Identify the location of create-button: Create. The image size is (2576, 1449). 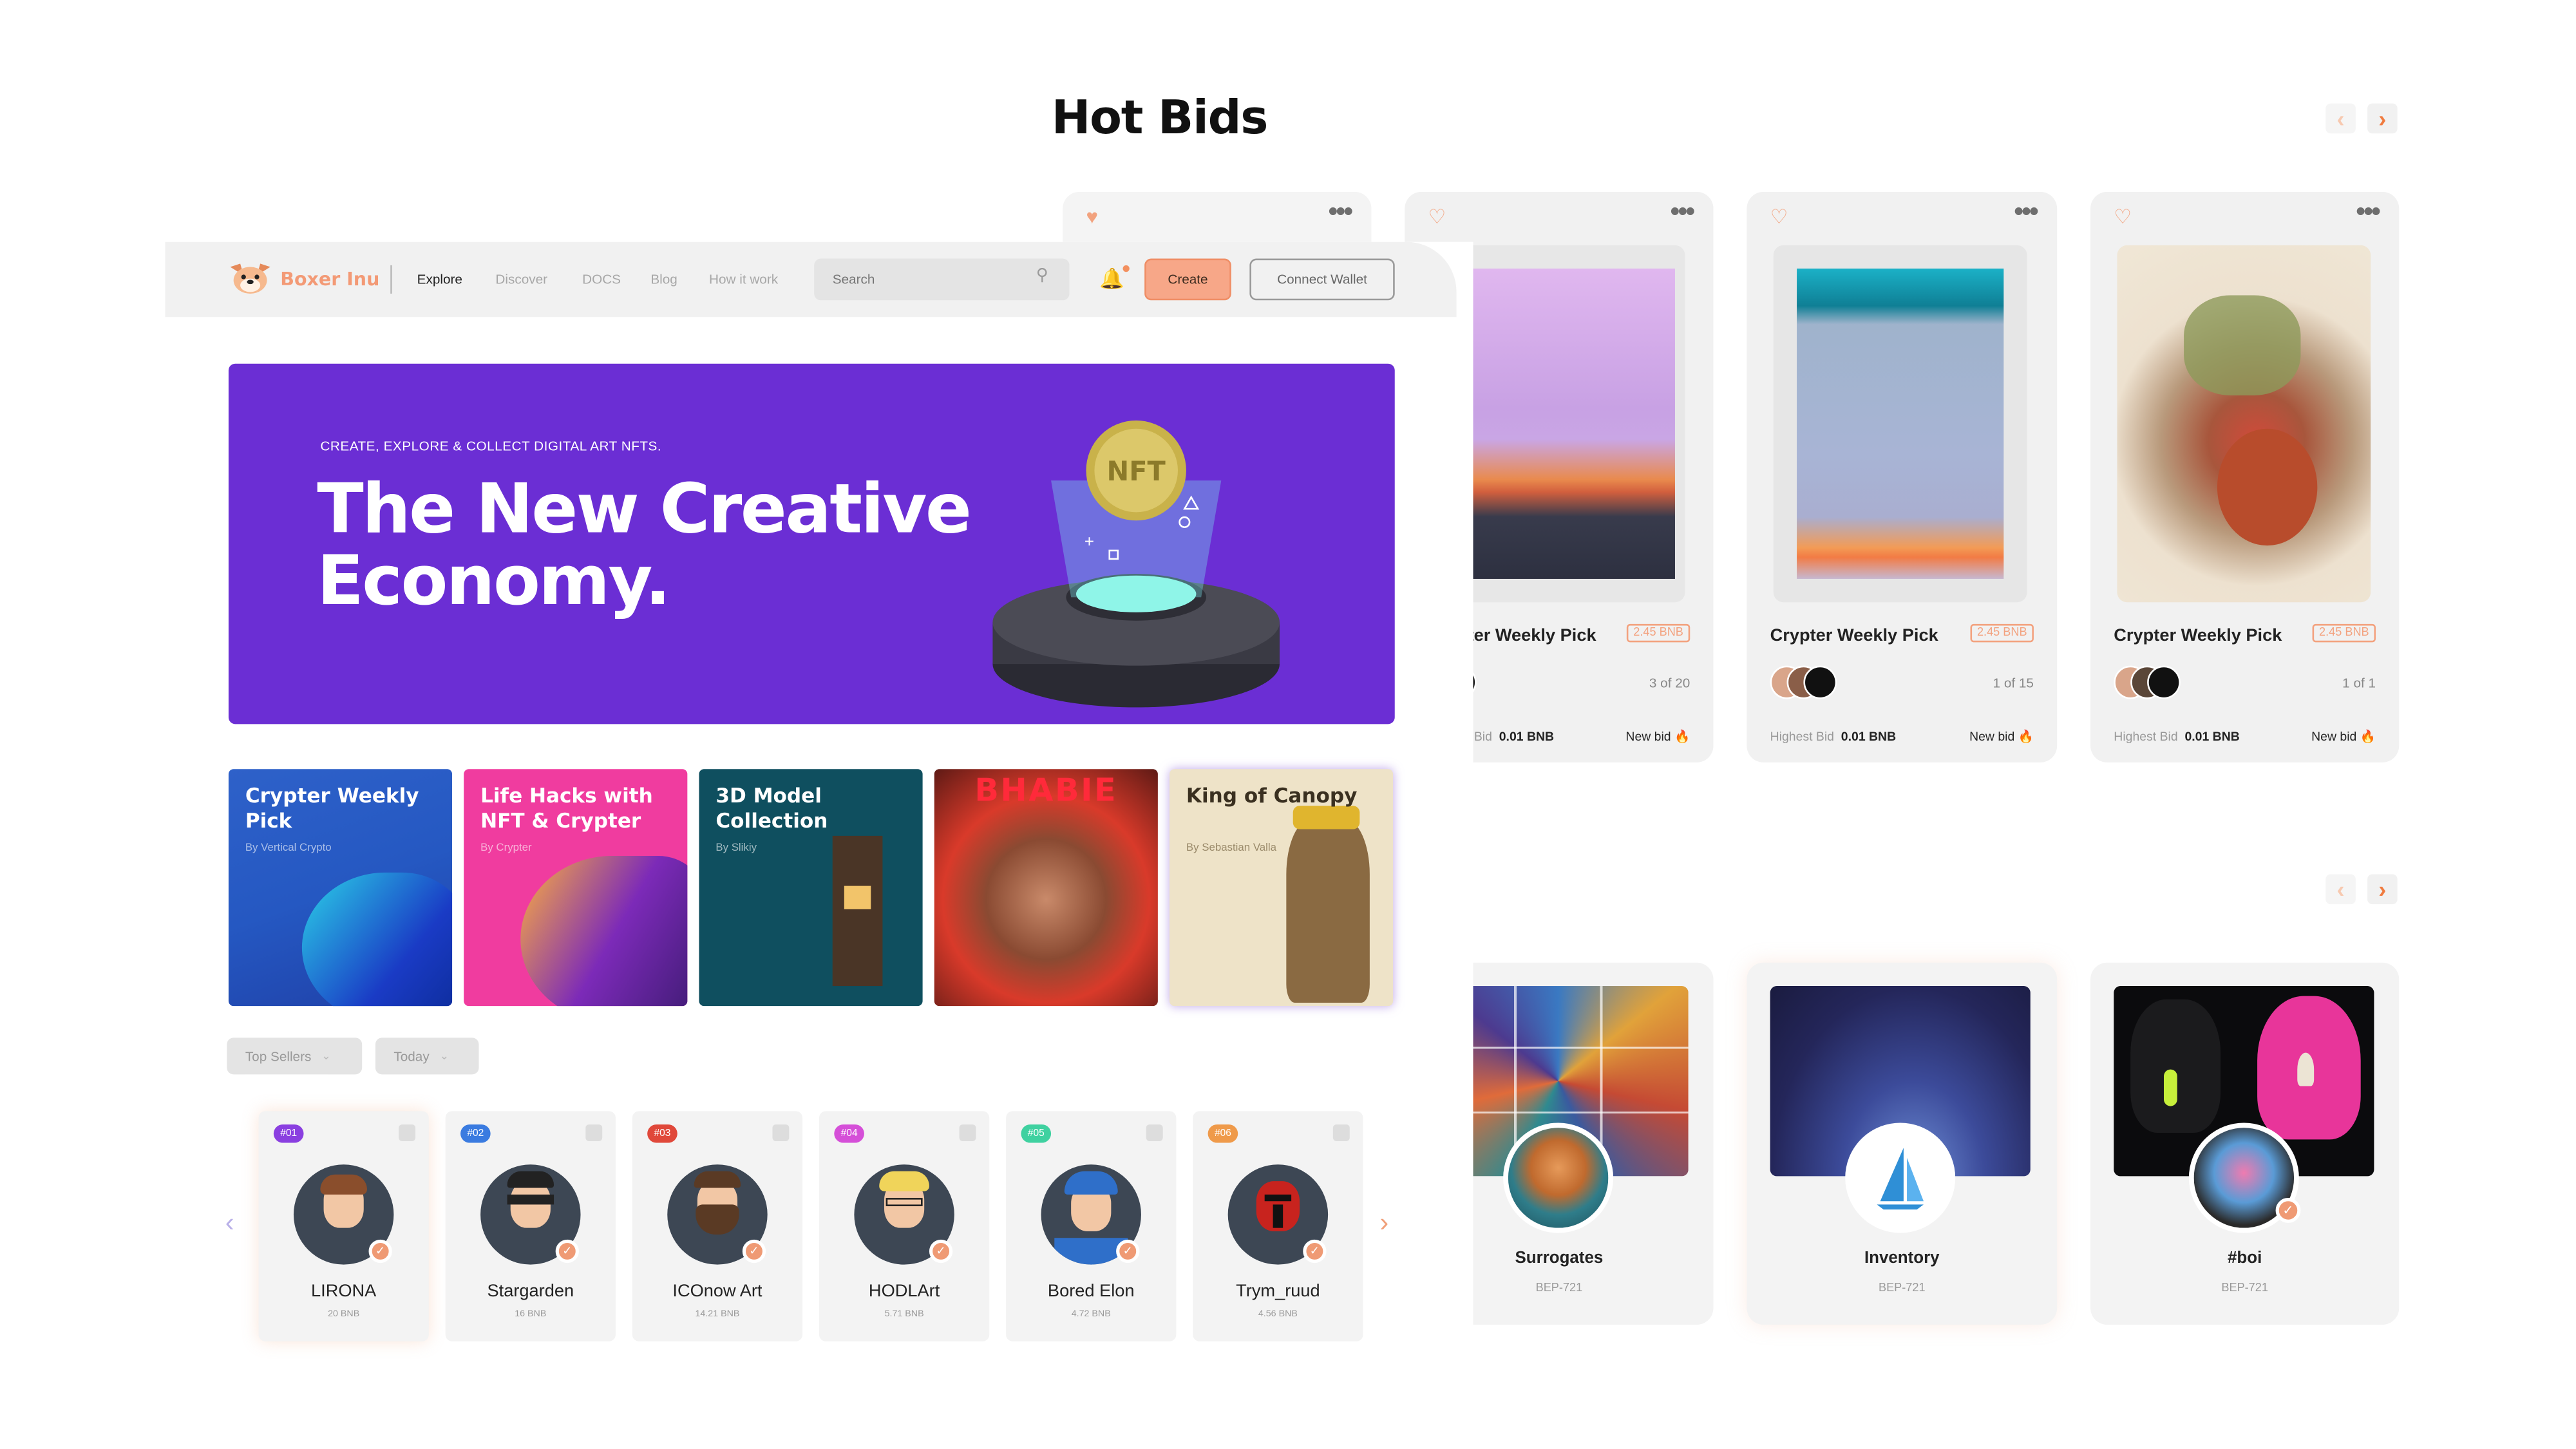
(1188, 279).